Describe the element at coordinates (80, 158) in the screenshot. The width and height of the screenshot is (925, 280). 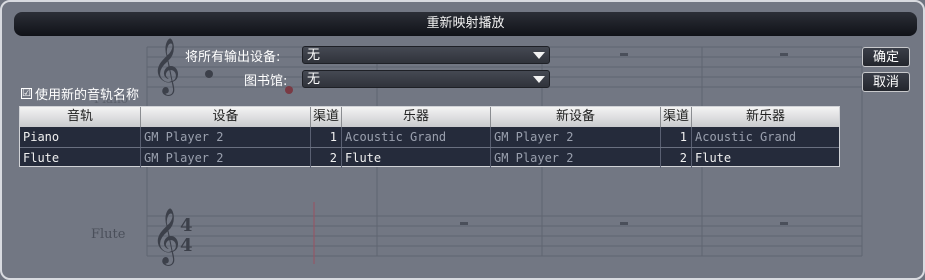
I see `cell-track: Flute` at that location.